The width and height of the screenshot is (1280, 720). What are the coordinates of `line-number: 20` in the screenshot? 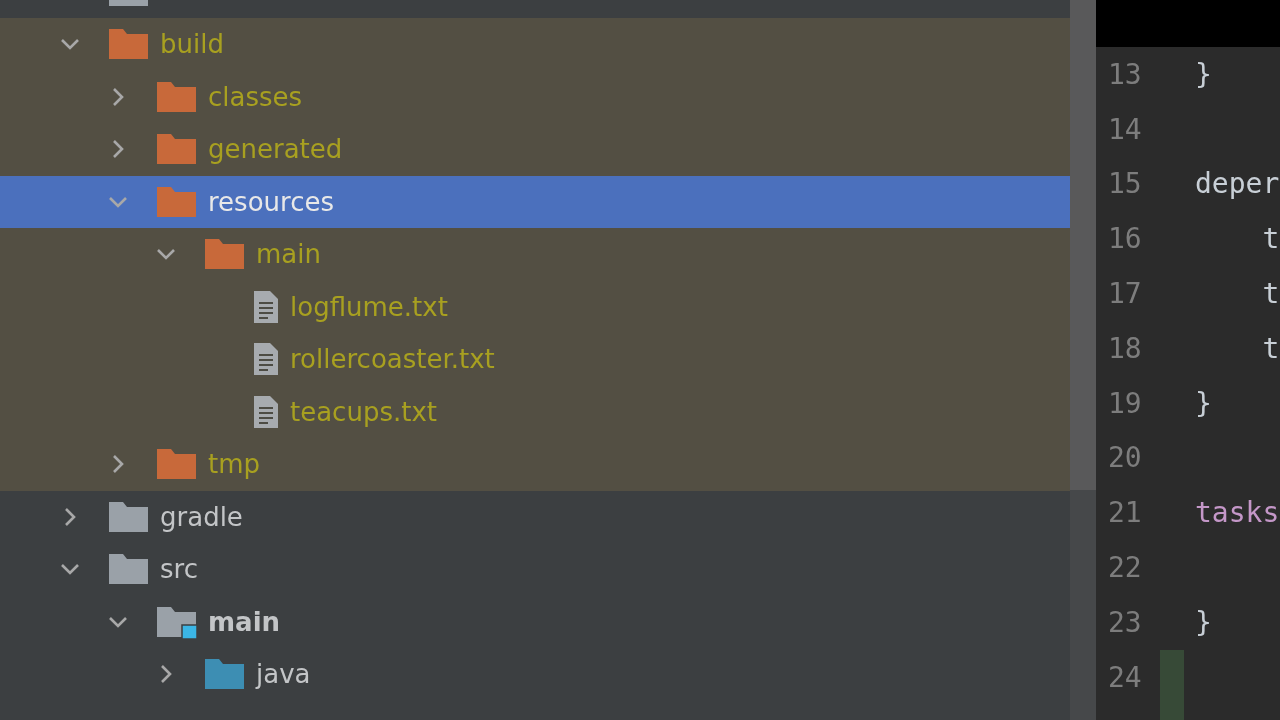 It's located at (1125, 458).